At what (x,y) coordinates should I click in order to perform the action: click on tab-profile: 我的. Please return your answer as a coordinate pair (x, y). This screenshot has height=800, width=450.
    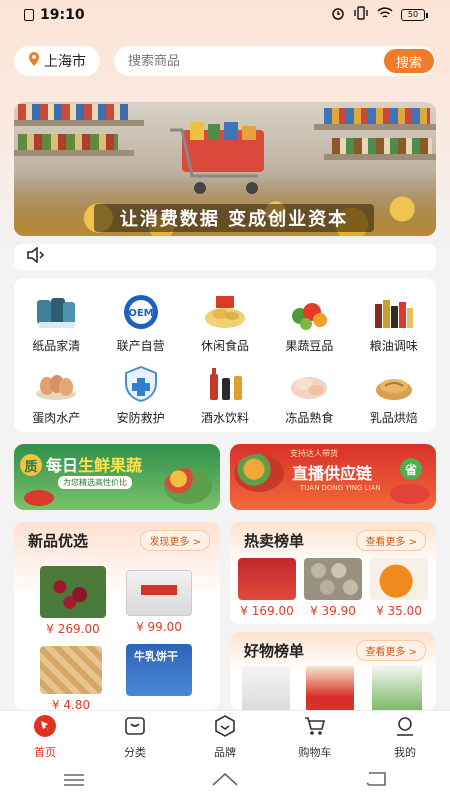
    Looking at the image, I should click on (405, 736).